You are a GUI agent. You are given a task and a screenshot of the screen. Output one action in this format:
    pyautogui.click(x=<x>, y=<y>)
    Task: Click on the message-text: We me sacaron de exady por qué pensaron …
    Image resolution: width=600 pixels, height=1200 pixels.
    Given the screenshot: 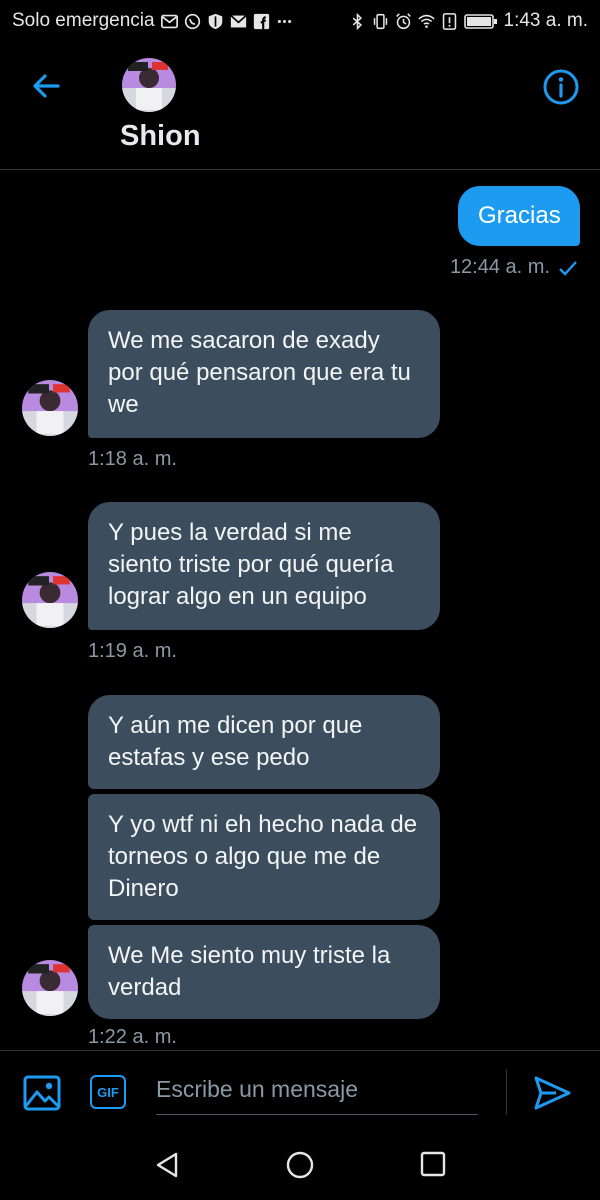 What is the action you would take?
    pyautogui.click(x=259, y=372)
    